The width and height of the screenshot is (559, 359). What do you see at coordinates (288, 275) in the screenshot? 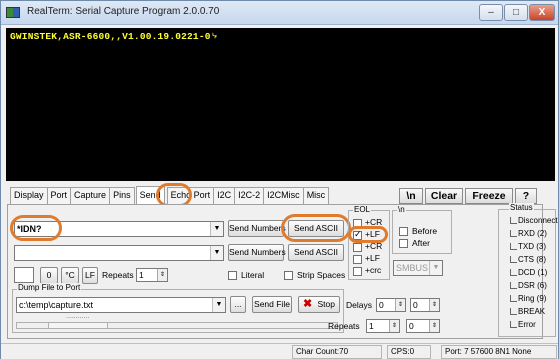
I see `strip-spaces-checkbox` at bounding box center [288, 275].